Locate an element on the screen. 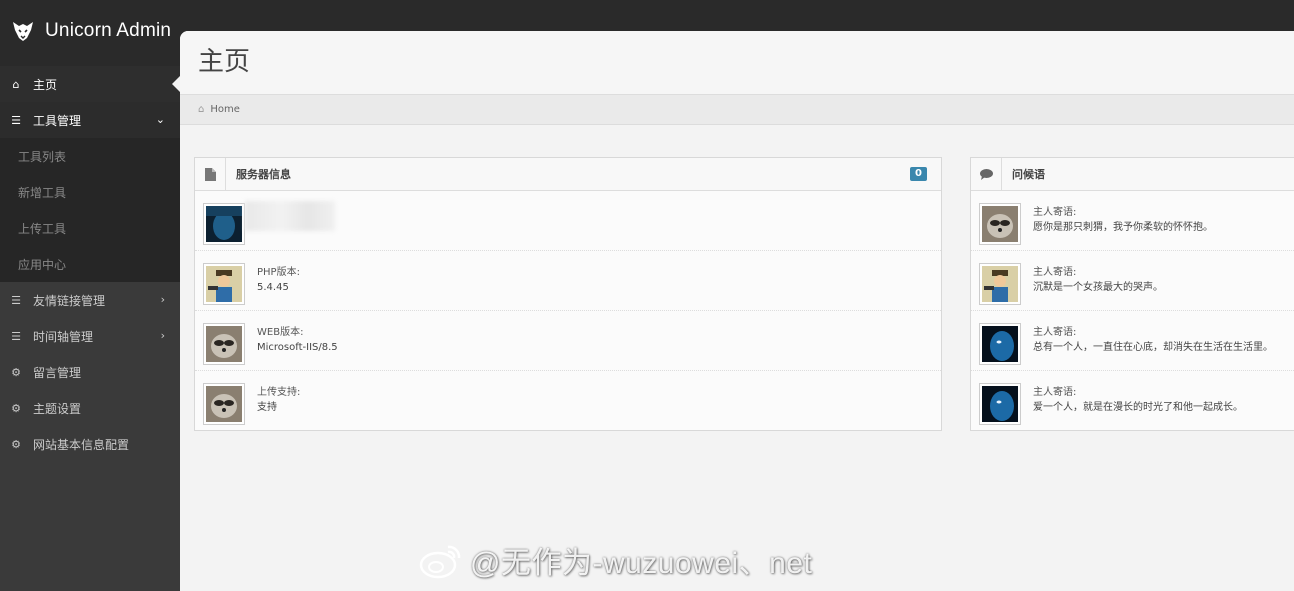 Image resolution: width=1294 pixels, height=591 pixels. widget-title: 问候语 is located at coordinates (1132, 174).